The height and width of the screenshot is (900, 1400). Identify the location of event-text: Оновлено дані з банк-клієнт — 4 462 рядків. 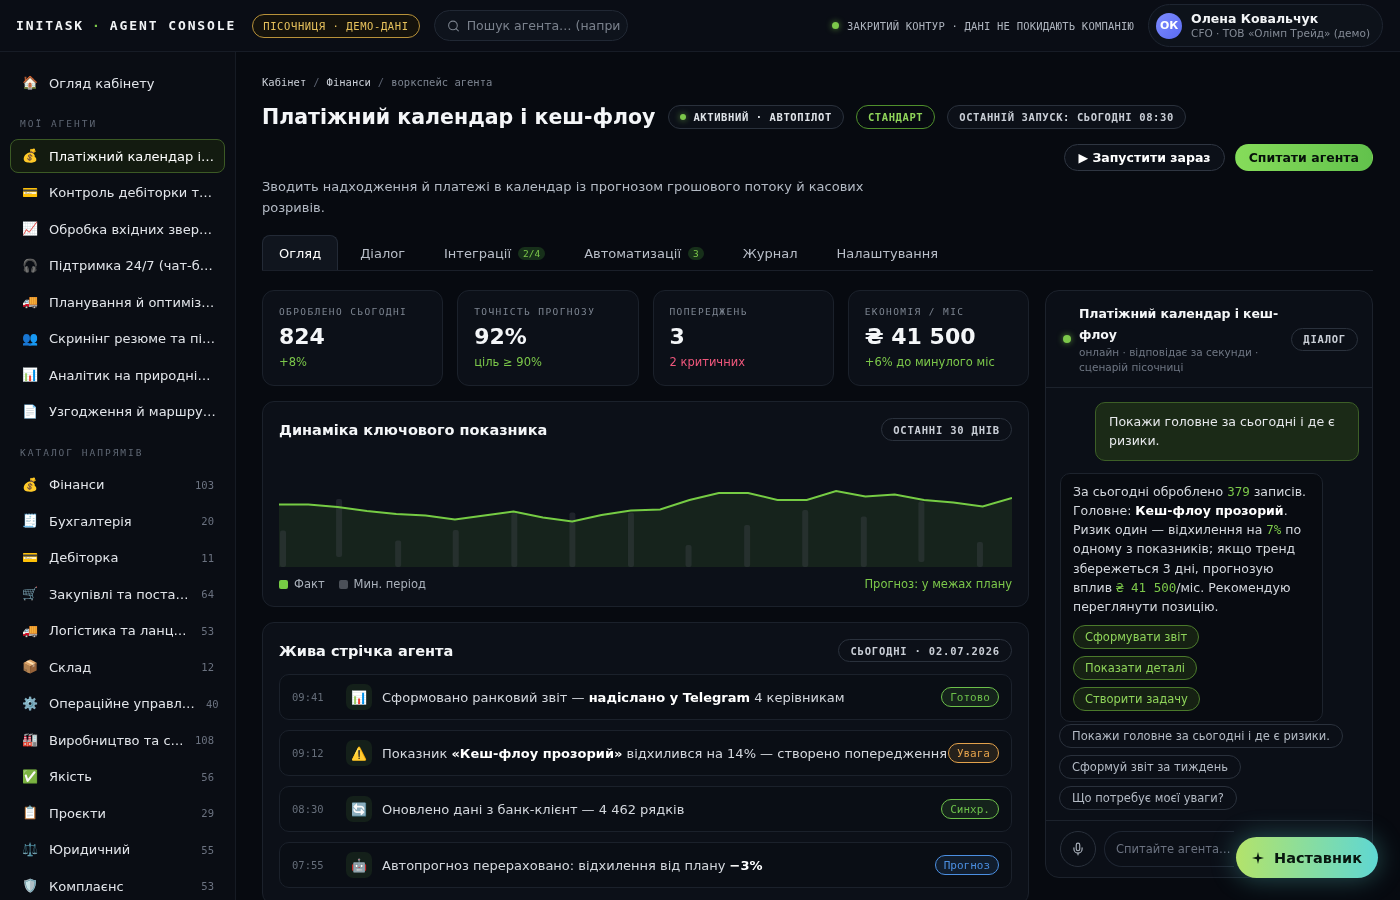
(534, 809).